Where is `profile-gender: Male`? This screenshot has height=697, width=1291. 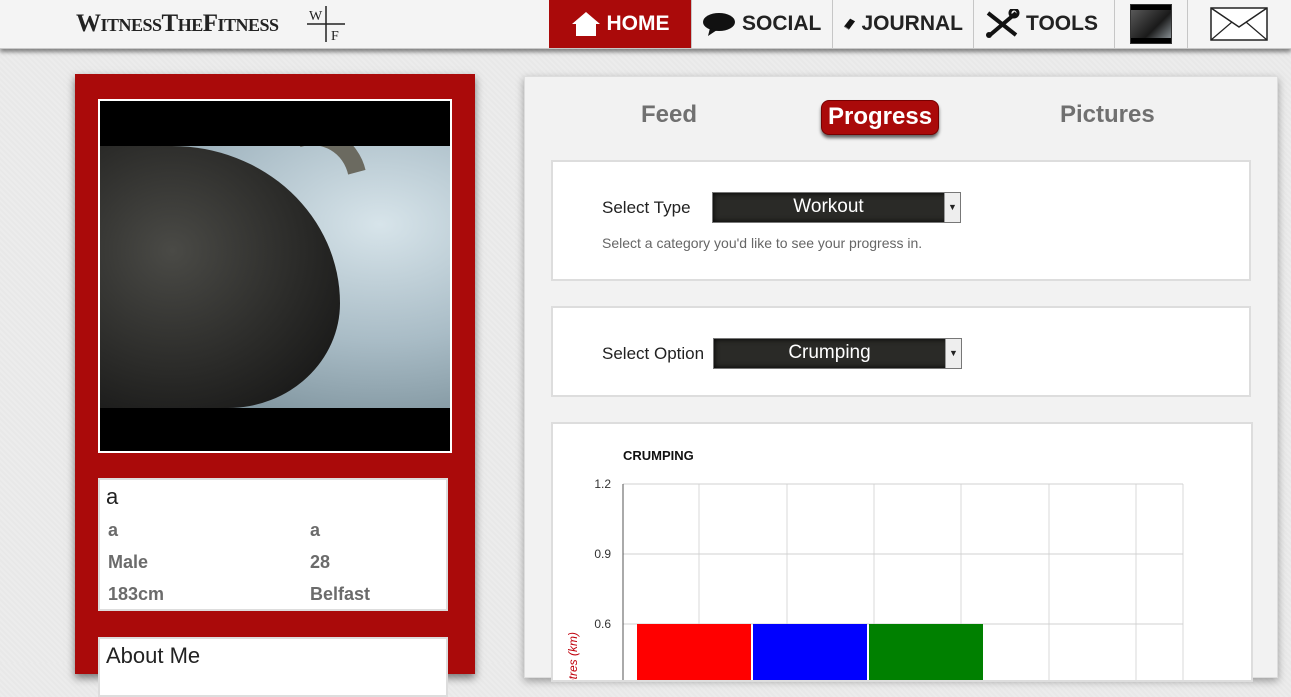
profile-gender: Male is located at coordinates (128, 562).